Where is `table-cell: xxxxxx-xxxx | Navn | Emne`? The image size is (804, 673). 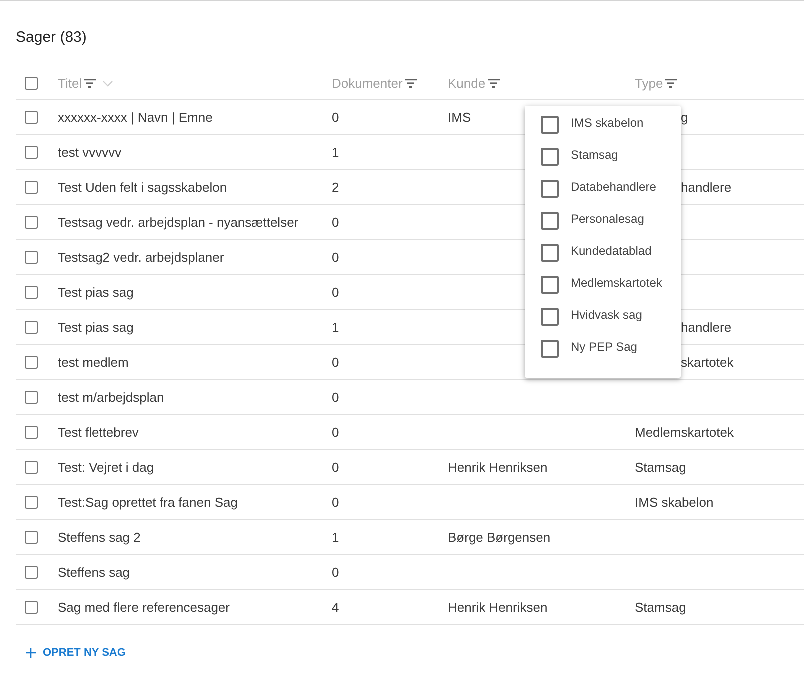 table-cell: xxxxxx-xxxx | Navn | Emne is located at coordinates (135, 117).